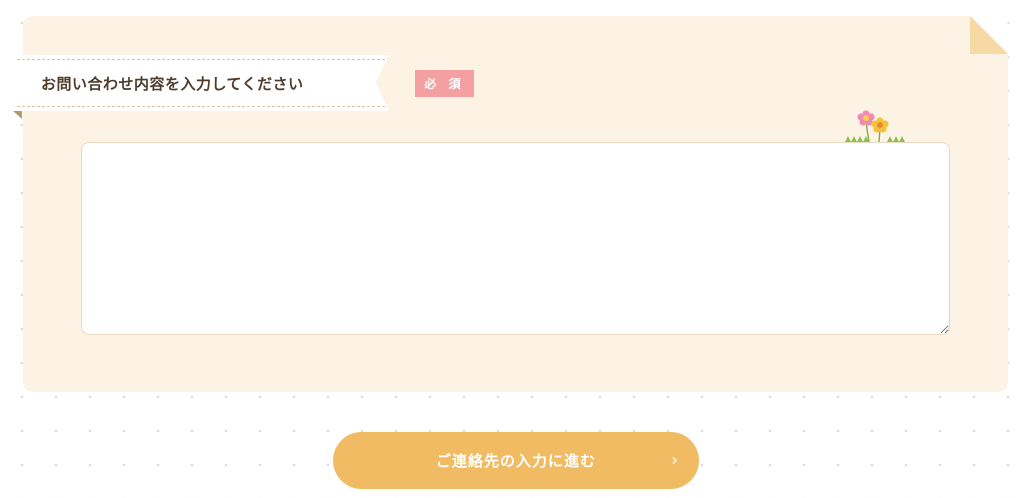 The height and width of the screenshot is (498, 1024). I want to click on proceed-to-contact-button: ご連絡先の入力に進む ›, so click(516, 460).